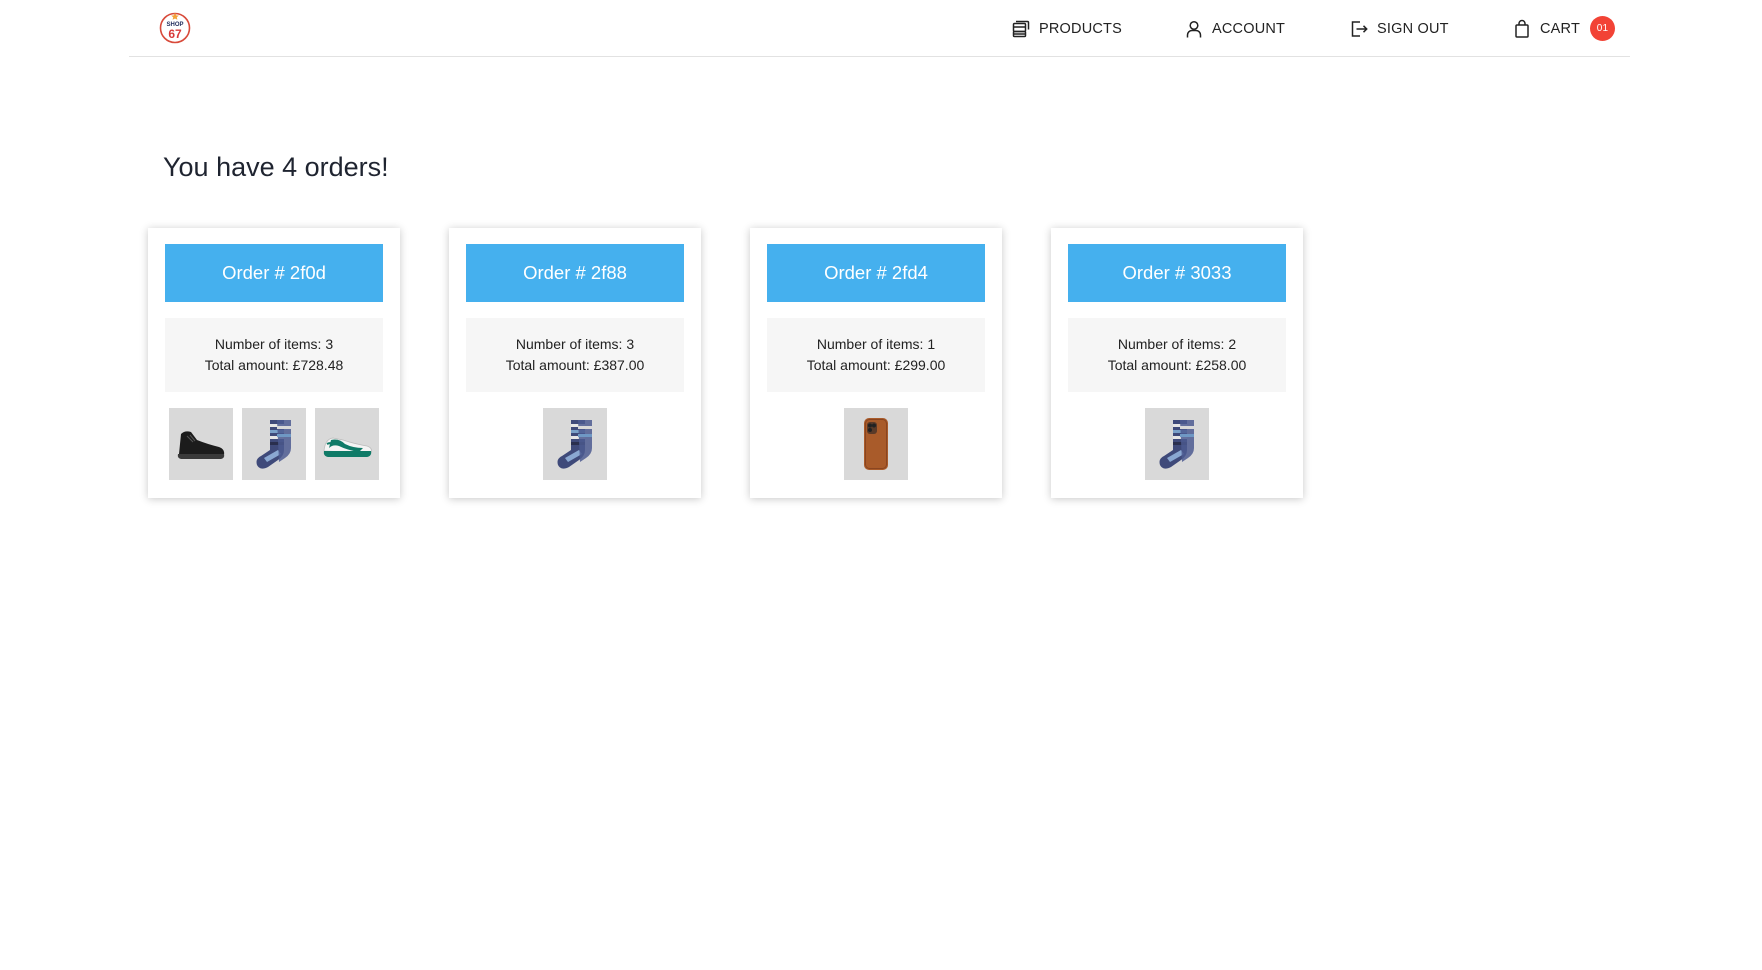 The image size is (1762, 970). What do you see at coordinates (1413, 28) in the screenshot?
I see `nav-sign-out-label: SIGN OUT` at bounding box center [1413, 28].